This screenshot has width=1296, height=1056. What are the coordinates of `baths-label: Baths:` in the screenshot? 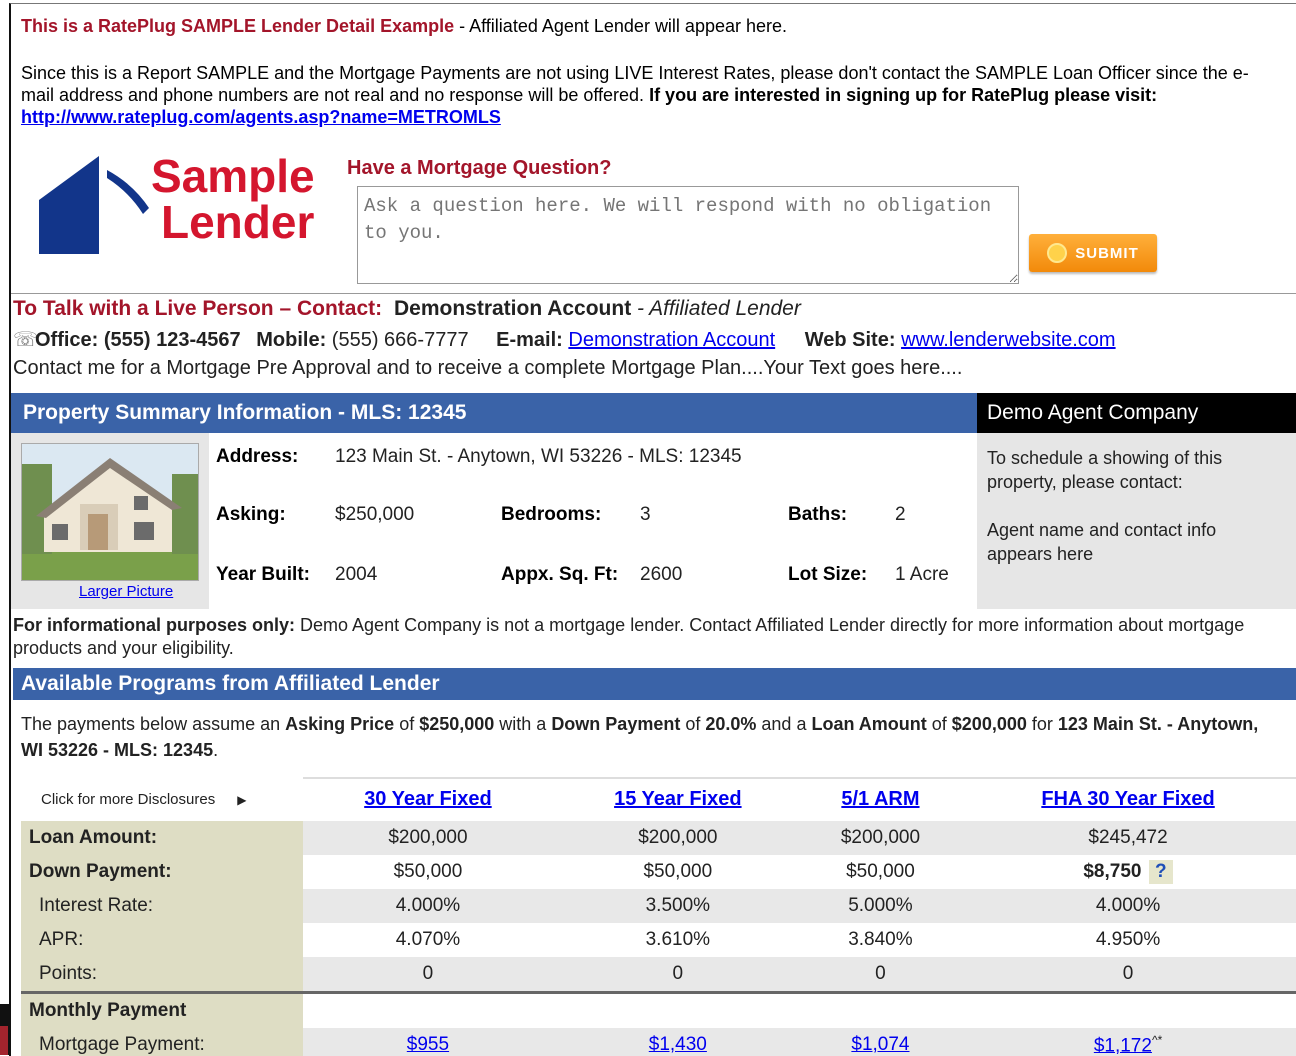 It's located at (818, 514).